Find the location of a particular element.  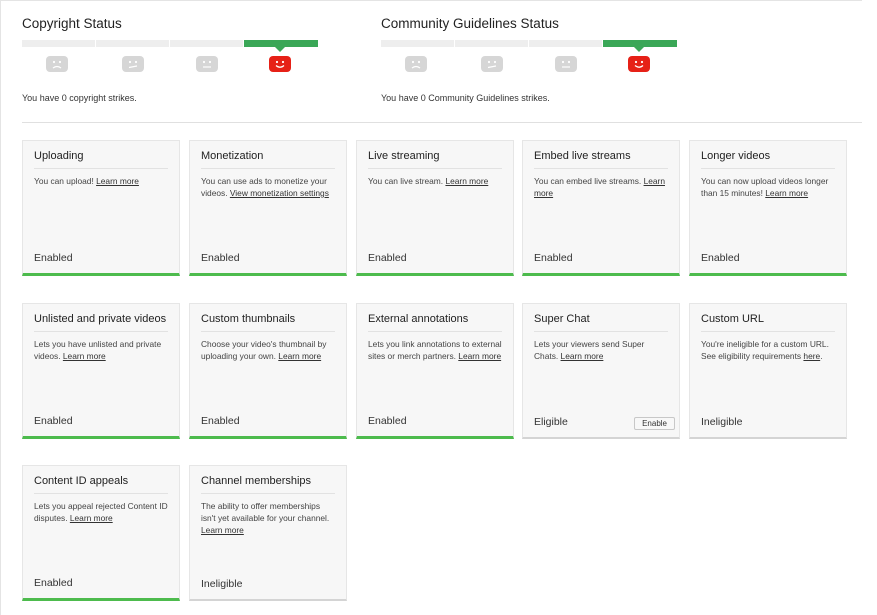

guidelines-strike-bar is located at coordinates (531, 46).